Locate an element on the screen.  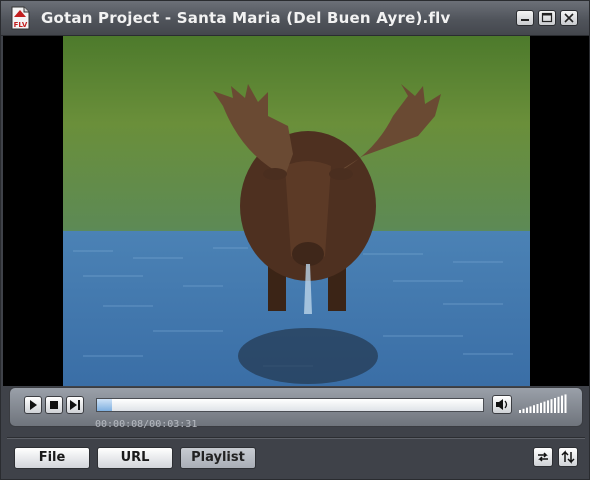
stop-icon is located at coordinates (54, 405).